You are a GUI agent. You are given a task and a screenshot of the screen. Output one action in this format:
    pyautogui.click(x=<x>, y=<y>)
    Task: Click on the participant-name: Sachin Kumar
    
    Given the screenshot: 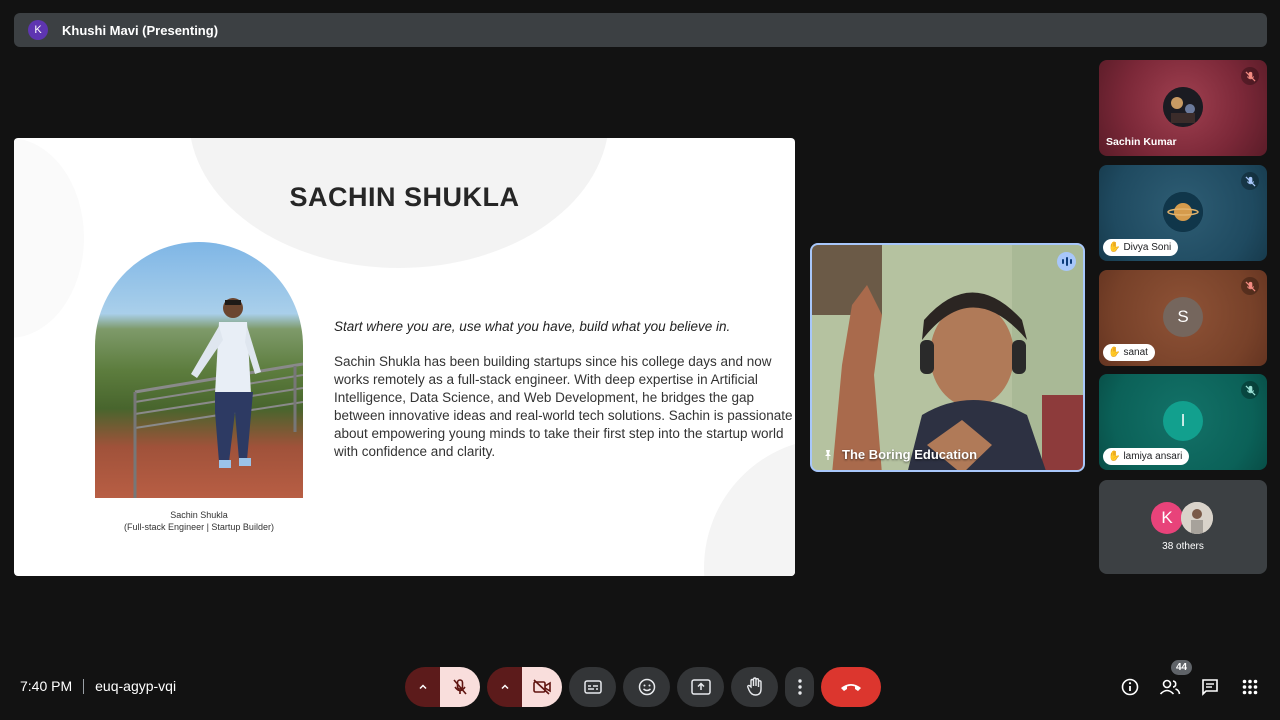 What is the action you would take?
    pyautogui.click(x=1141, y=142)
    